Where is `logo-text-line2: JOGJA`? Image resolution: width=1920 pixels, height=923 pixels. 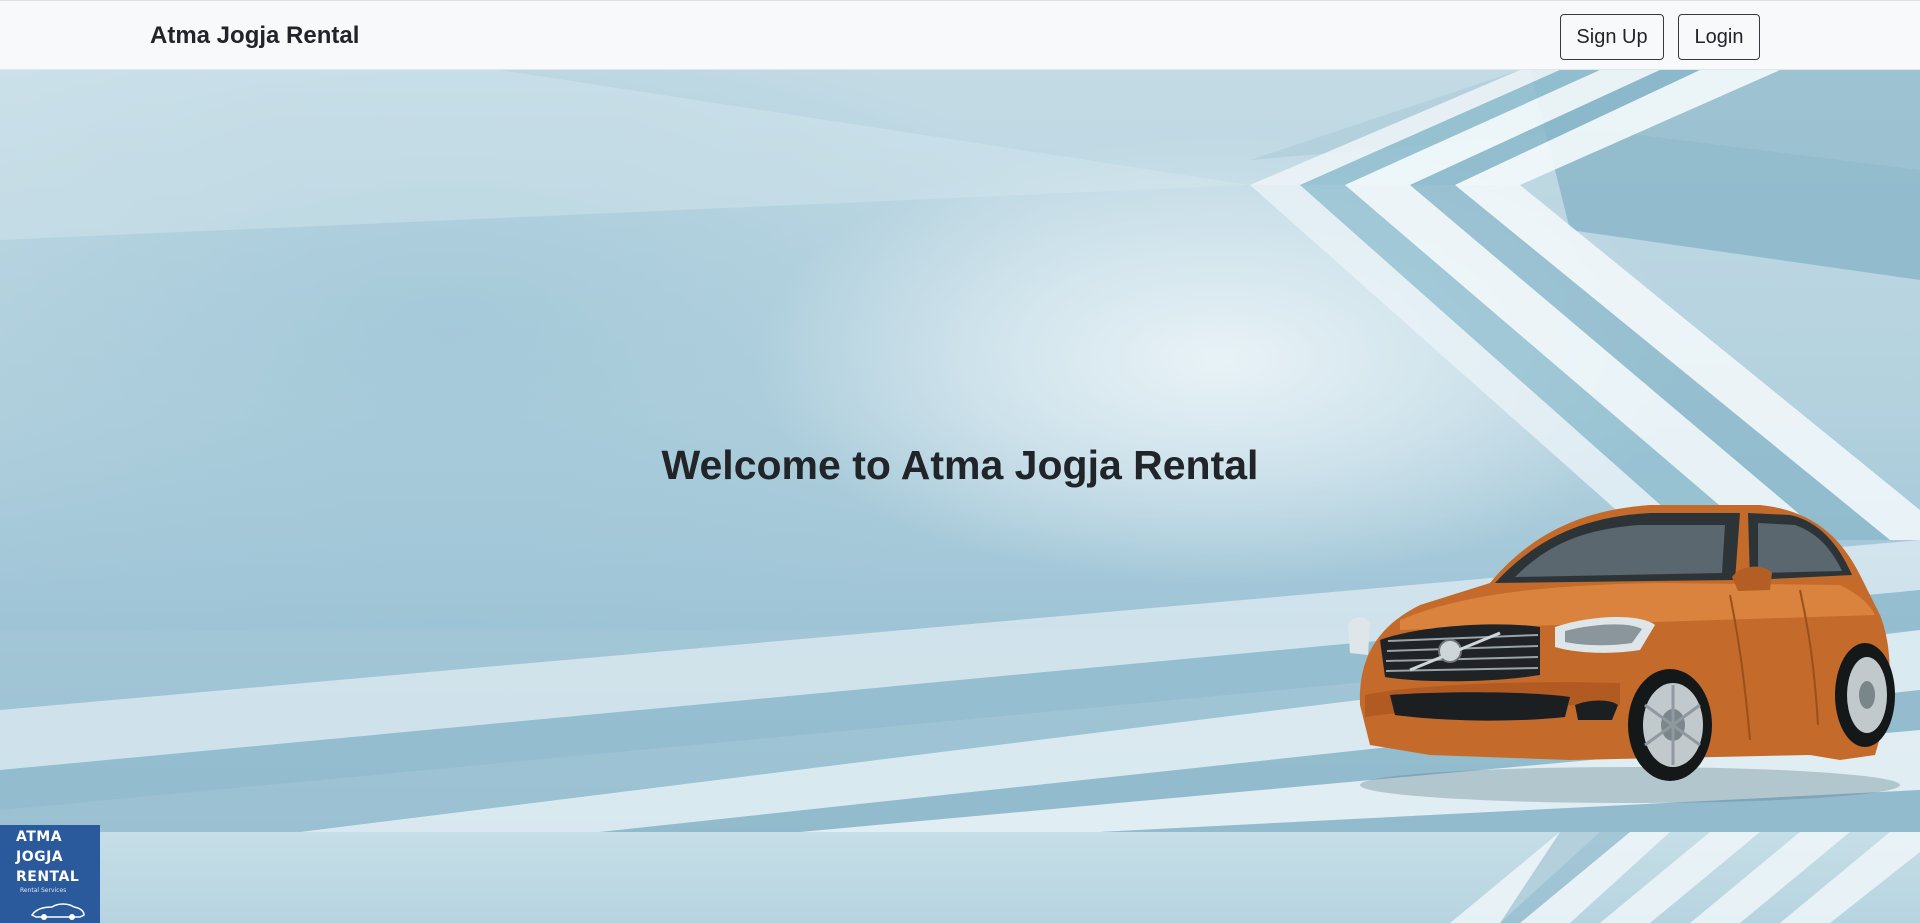 logo-text-line2: JOGJA is located at coordinates (40, 857).